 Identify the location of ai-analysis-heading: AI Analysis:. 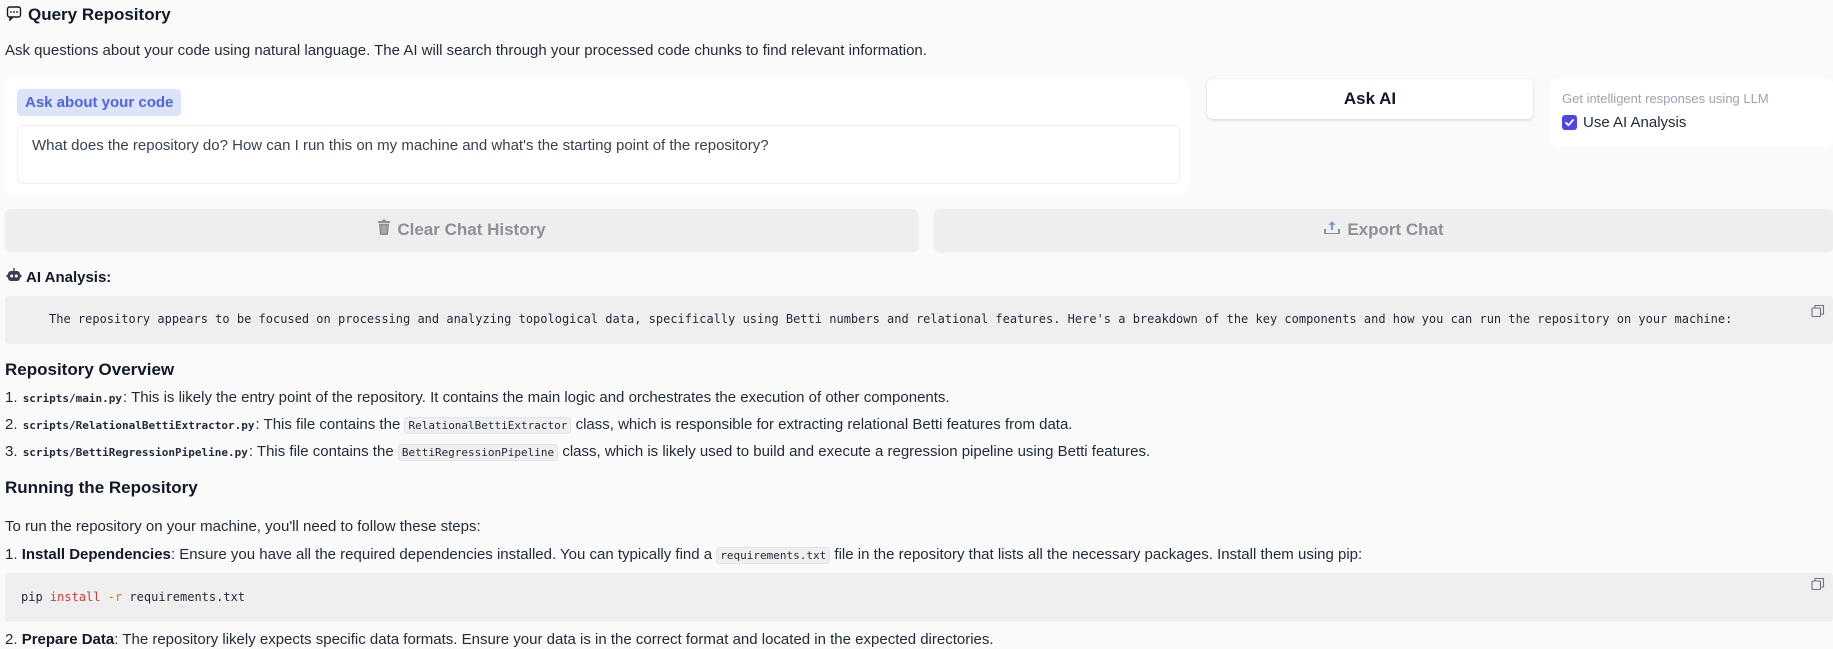
(58, 277).